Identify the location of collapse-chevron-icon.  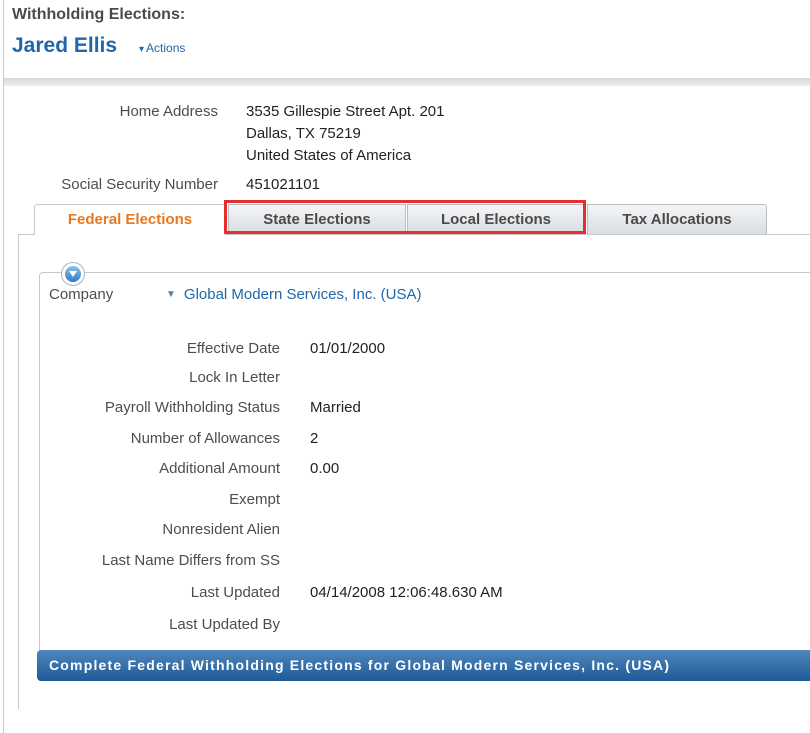
(73, 274).